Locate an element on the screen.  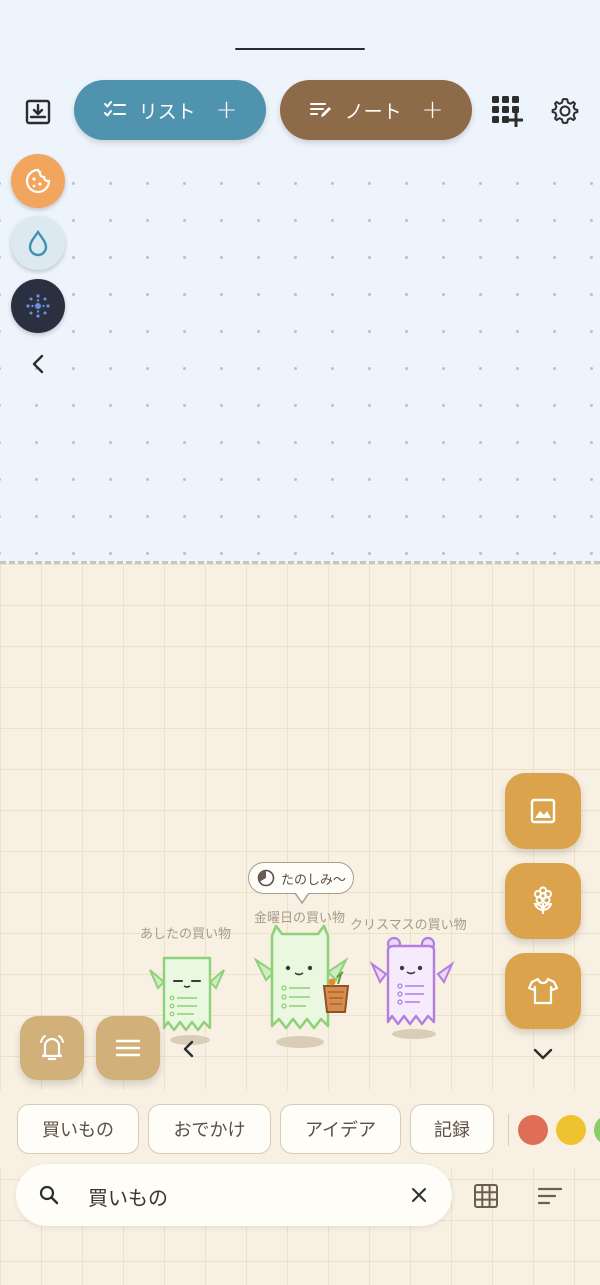
prev-page-button is located at coordinates (188, 1049).